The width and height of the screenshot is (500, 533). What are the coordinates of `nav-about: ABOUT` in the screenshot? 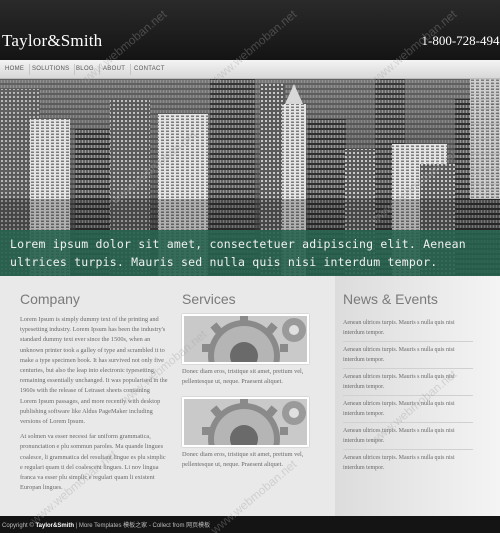 It's located at (115, 69).